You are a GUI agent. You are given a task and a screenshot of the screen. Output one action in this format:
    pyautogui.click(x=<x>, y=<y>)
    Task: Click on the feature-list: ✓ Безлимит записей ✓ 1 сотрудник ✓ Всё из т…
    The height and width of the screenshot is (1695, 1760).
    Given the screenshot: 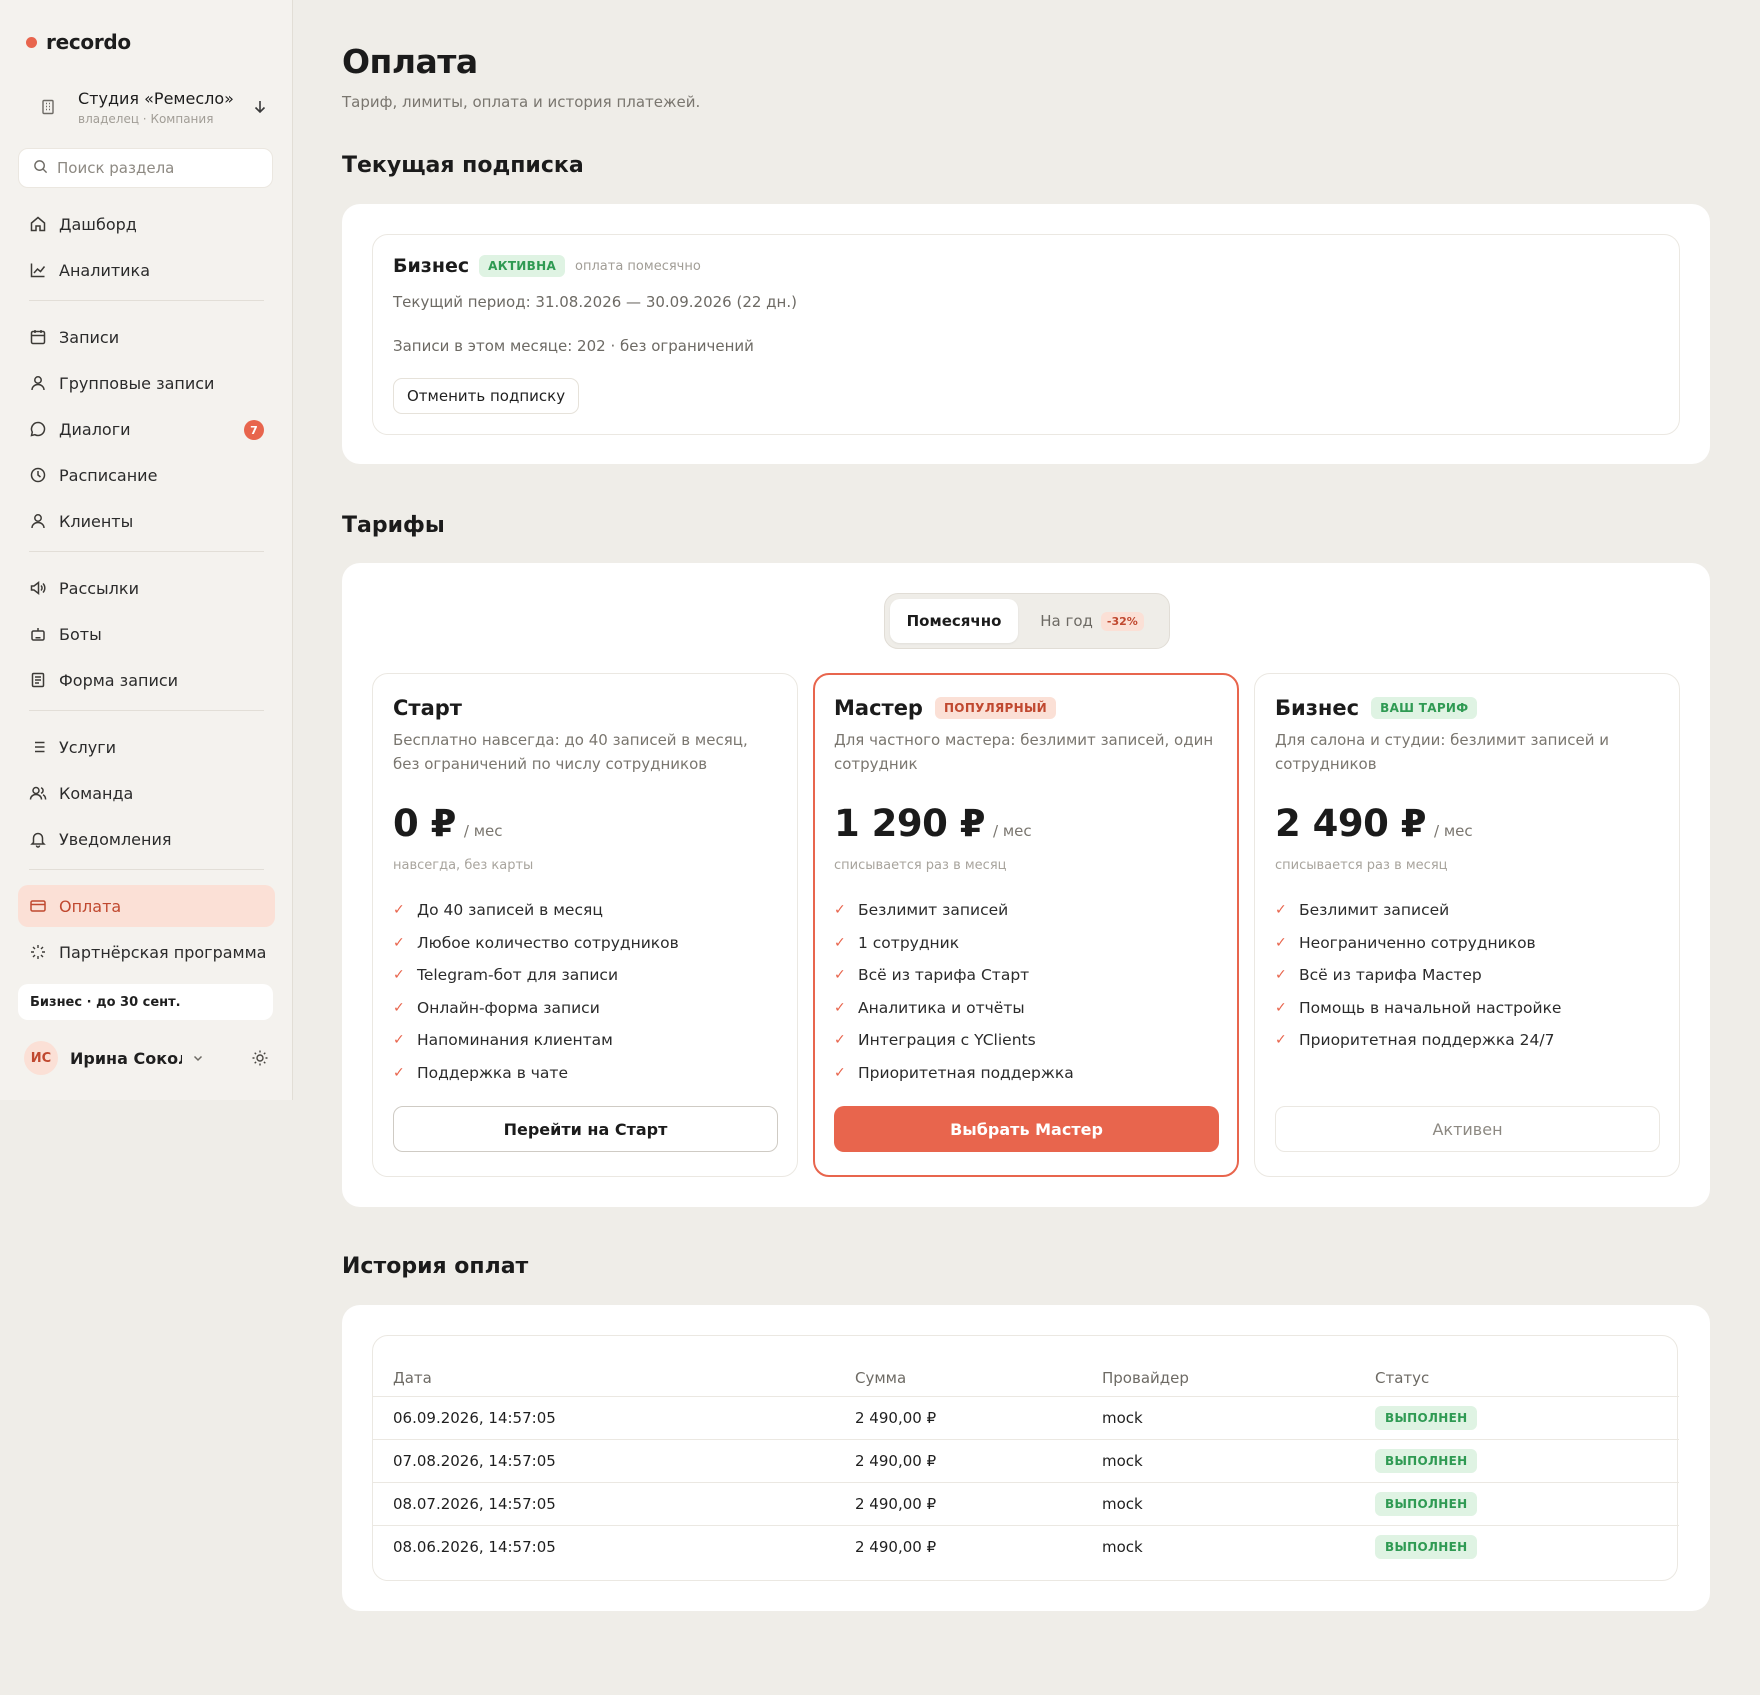 What is the action you would take?
    pyautogui.click(x=954, y=991)
    